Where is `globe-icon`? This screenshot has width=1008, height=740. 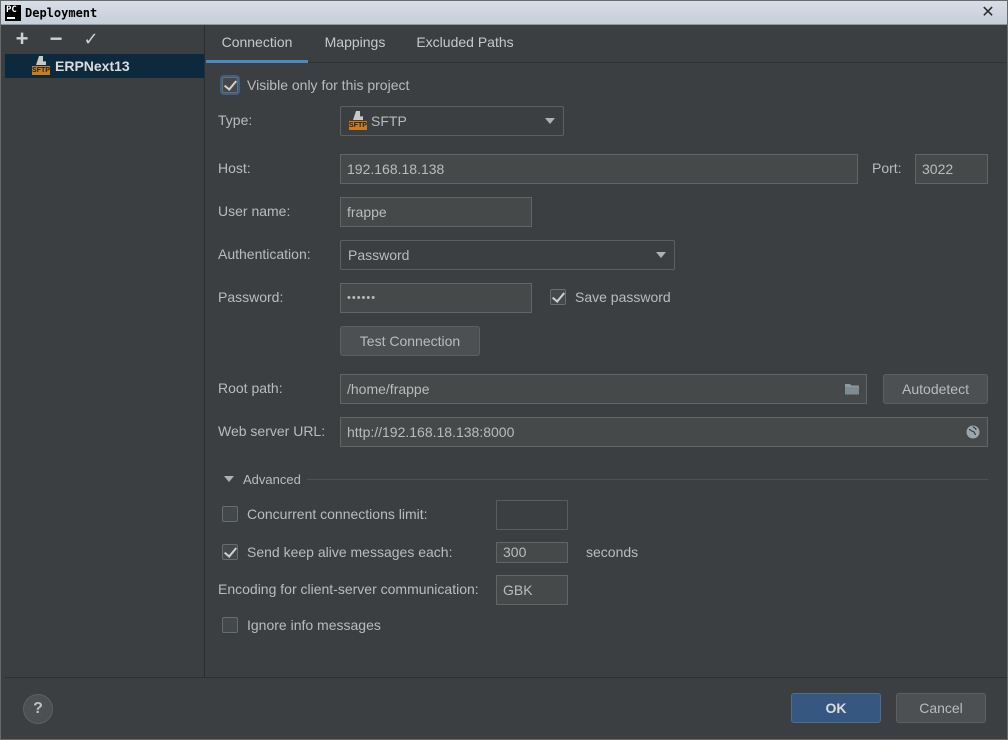
globe-icon is located at coordinates (973, 432).